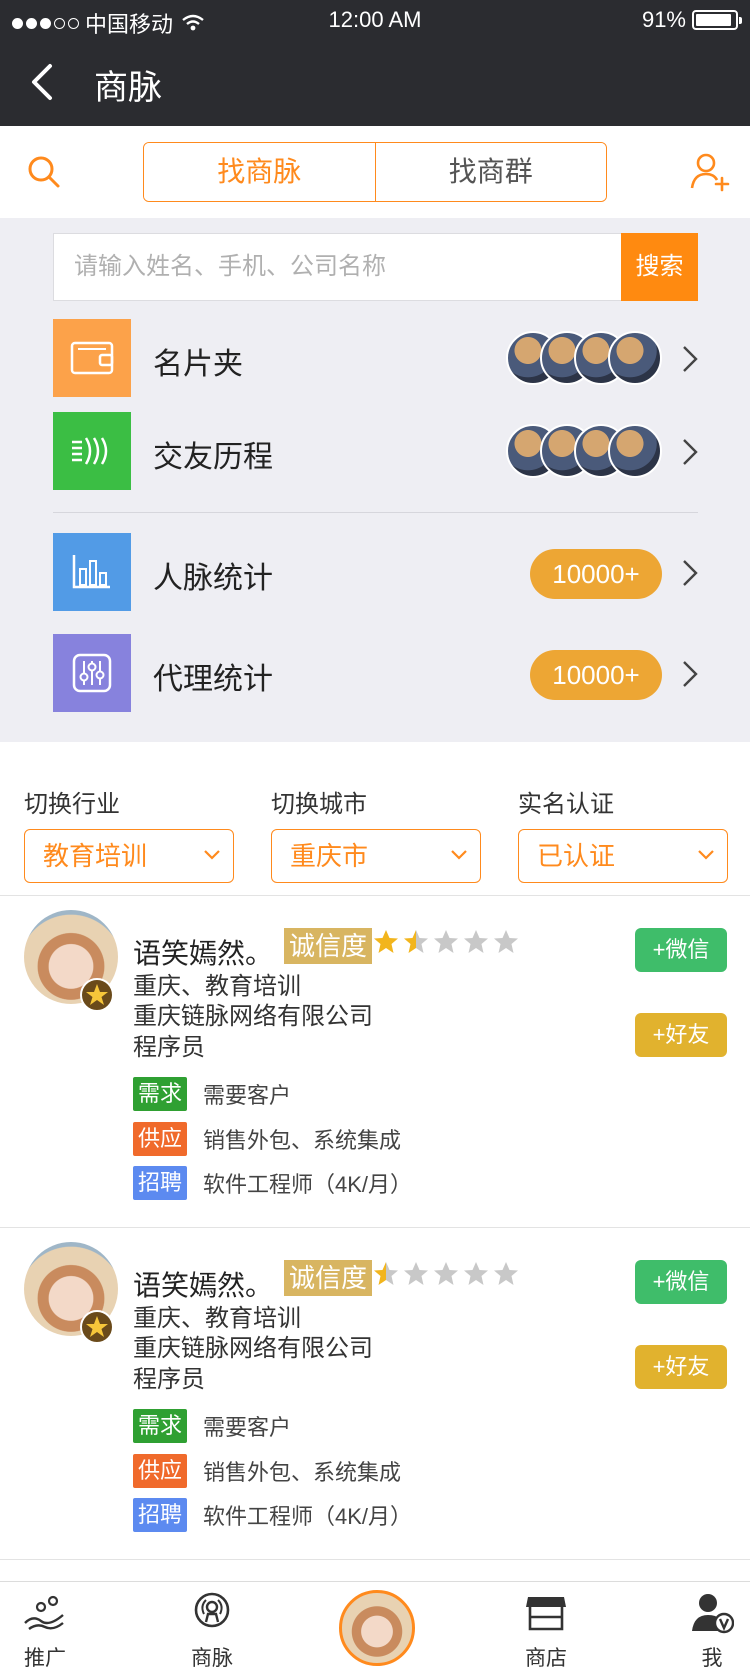 The image size is (750, 1679). Describe the element at coordinates (95, 856) in the screenshot. I see `filter-value: 教育培训` at that location.